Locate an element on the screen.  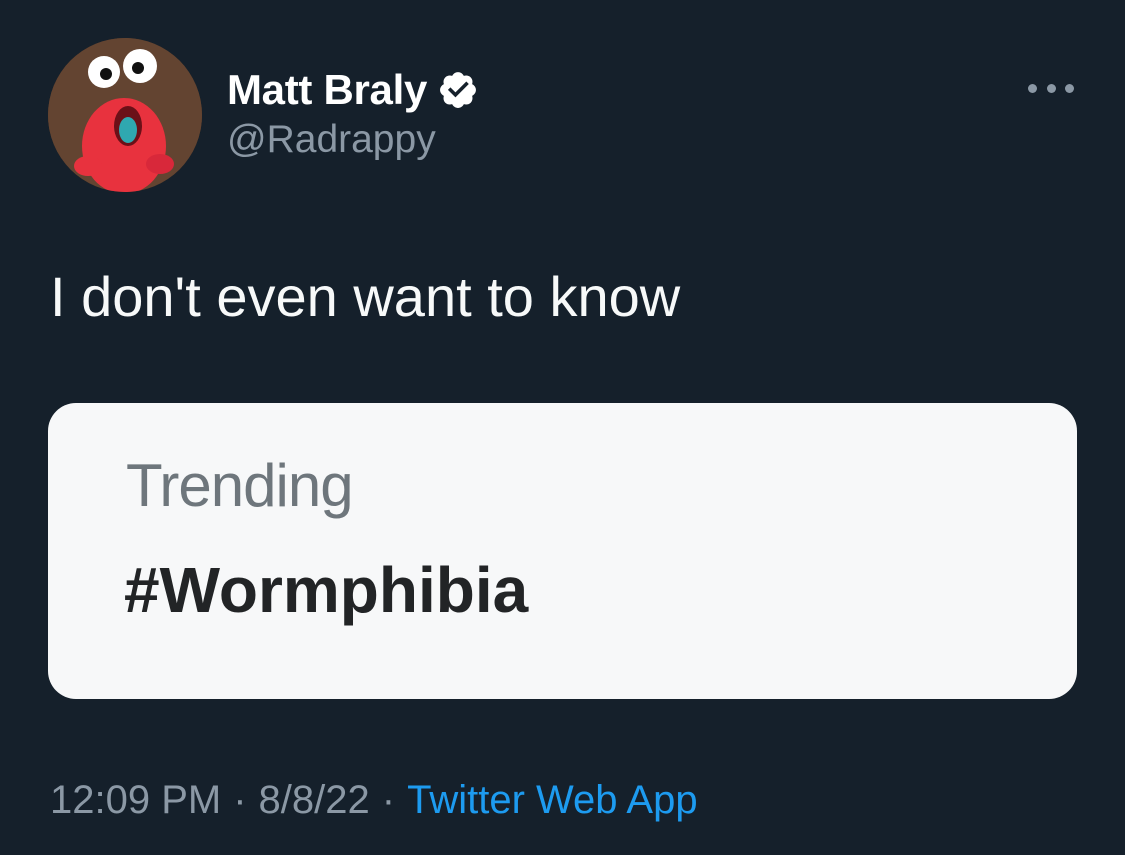
author-display-name: Matt Braly is located at coordinates (327, 90).